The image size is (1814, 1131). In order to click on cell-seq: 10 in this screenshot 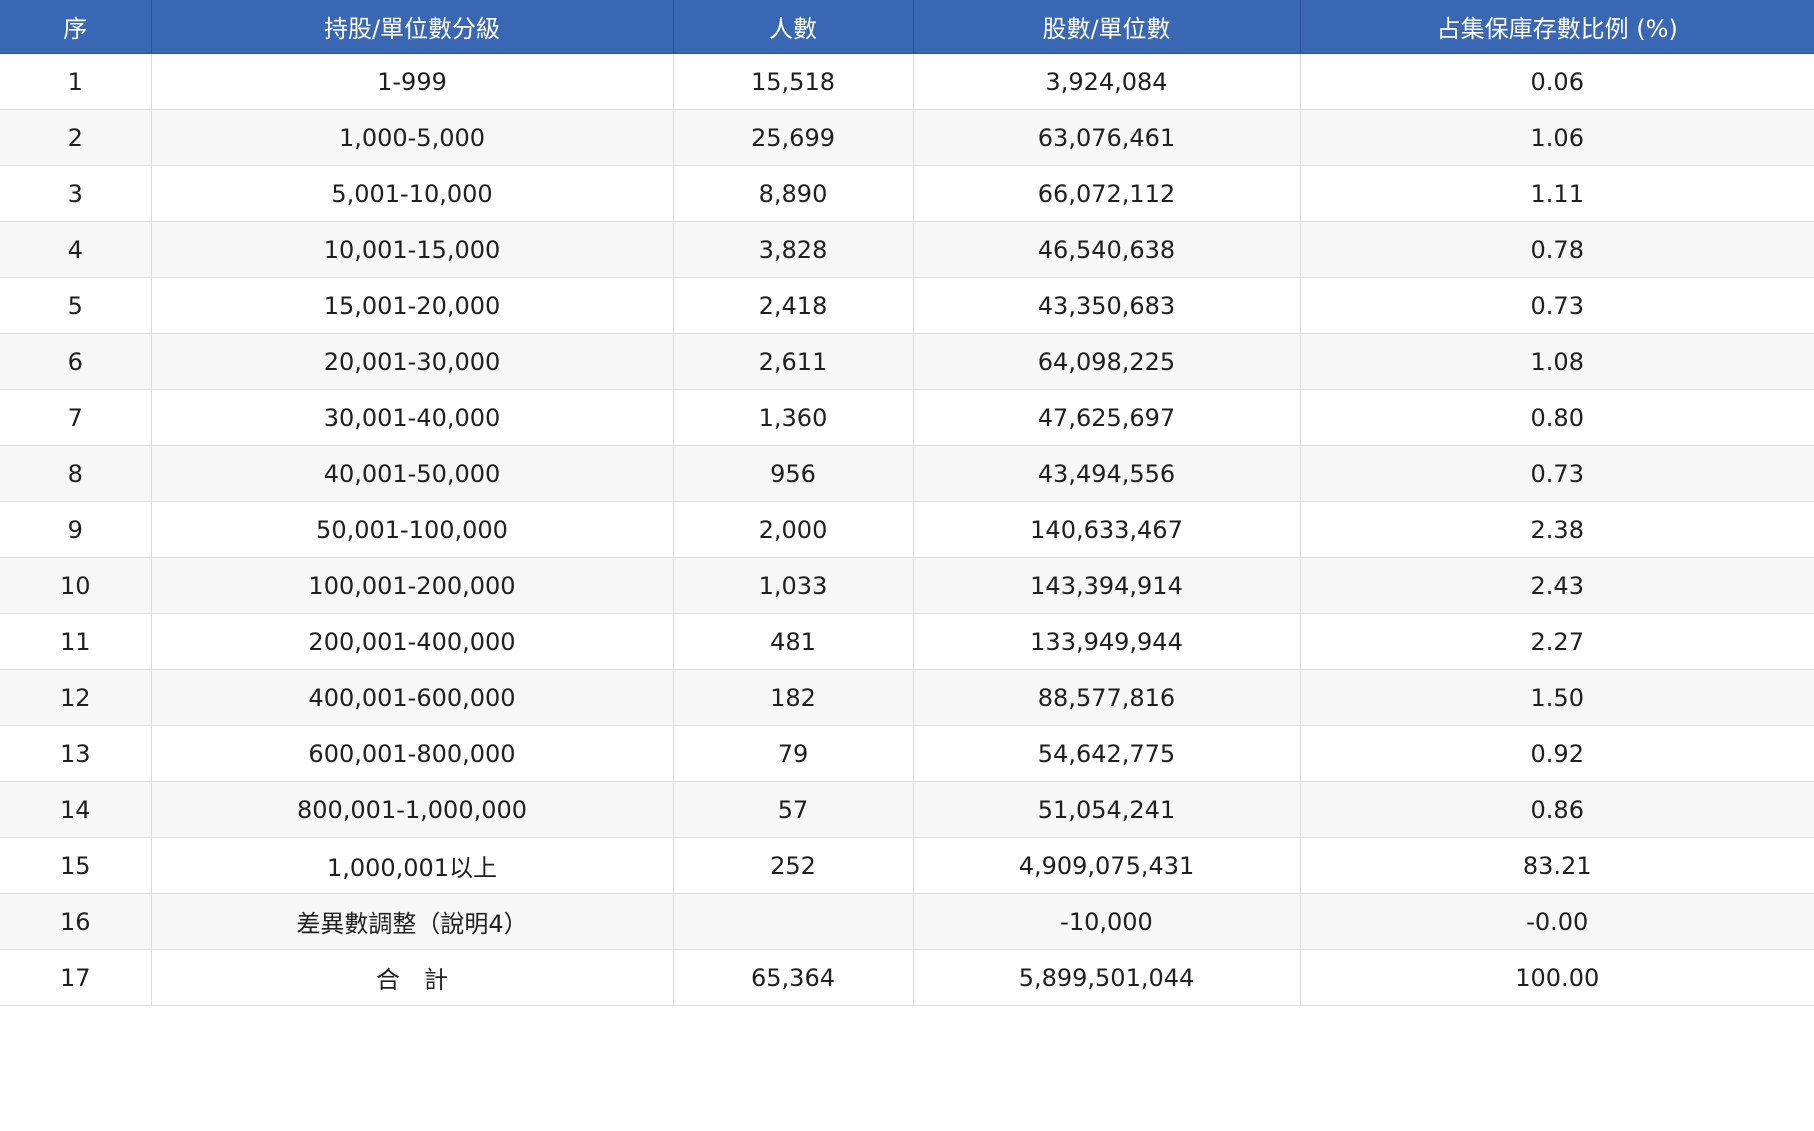, I will do `click(76, 585)`.